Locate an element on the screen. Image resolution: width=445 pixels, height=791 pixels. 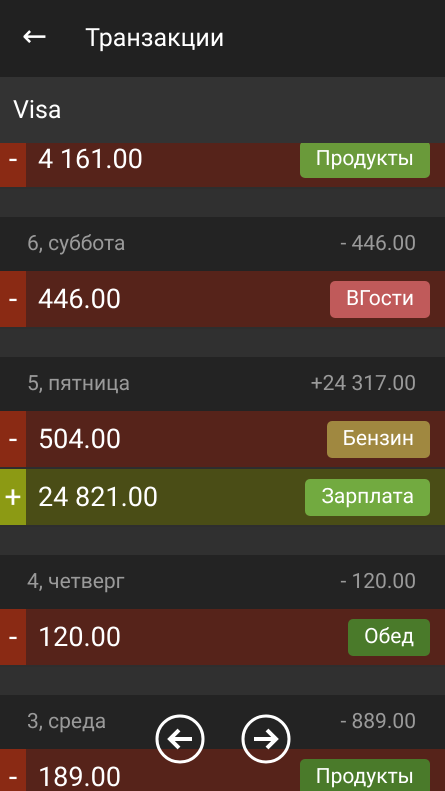
account-name: Visa is located at coordinates (37, 110).